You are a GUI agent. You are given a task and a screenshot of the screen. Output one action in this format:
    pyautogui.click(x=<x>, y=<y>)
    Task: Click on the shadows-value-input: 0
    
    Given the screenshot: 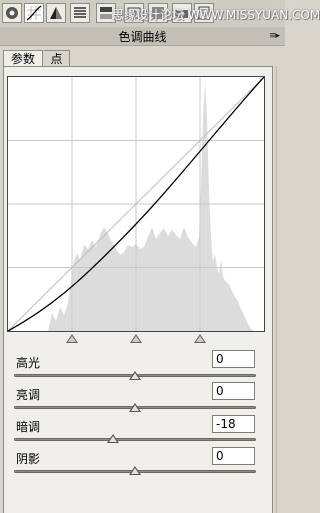 What is the action you would take?
    pyautogui.click(x=233, y=456)
    